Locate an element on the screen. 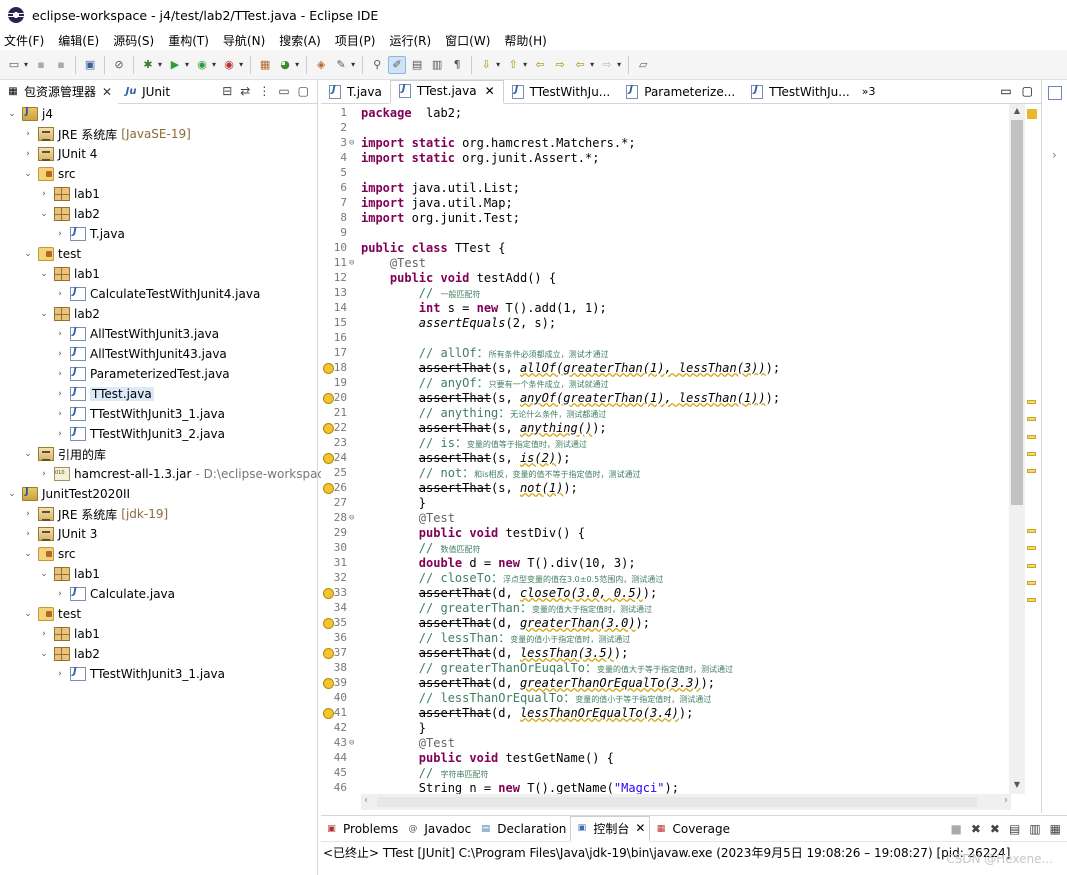 The height and width of the screenshot is (875, 1067). next-annotation-icon: ⇩ is located at coordinates (486, 65).